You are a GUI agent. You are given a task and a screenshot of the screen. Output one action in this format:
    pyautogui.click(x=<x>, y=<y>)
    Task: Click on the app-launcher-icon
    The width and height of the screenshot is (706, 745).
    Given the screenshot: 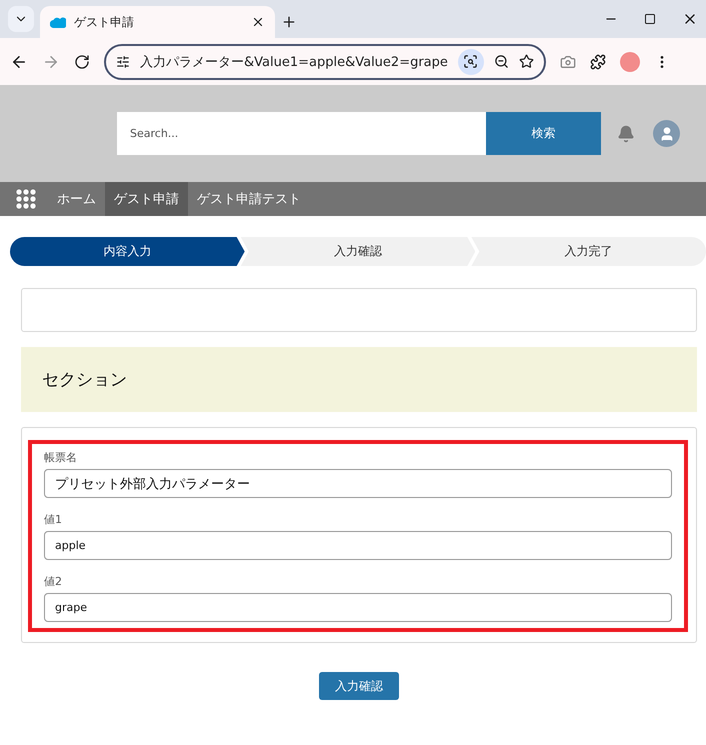 What is the action you would take?
    pyautogui.click(x=26, y=199)
    